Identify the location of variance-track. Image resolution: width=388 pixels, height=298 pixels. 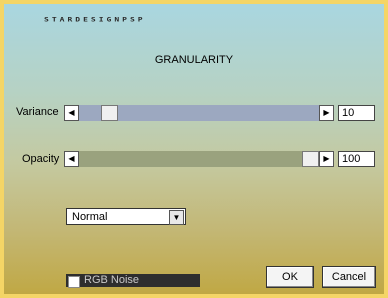
(199, 113).